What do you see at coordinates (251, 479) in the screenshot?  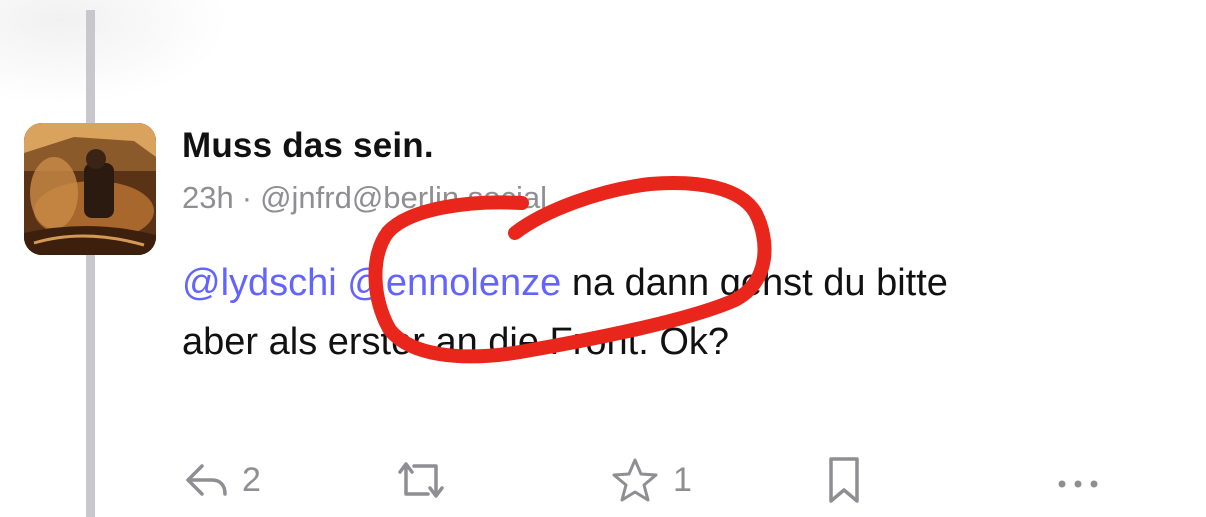 I see `reply-count: 2` at bounding box center [251, 479].